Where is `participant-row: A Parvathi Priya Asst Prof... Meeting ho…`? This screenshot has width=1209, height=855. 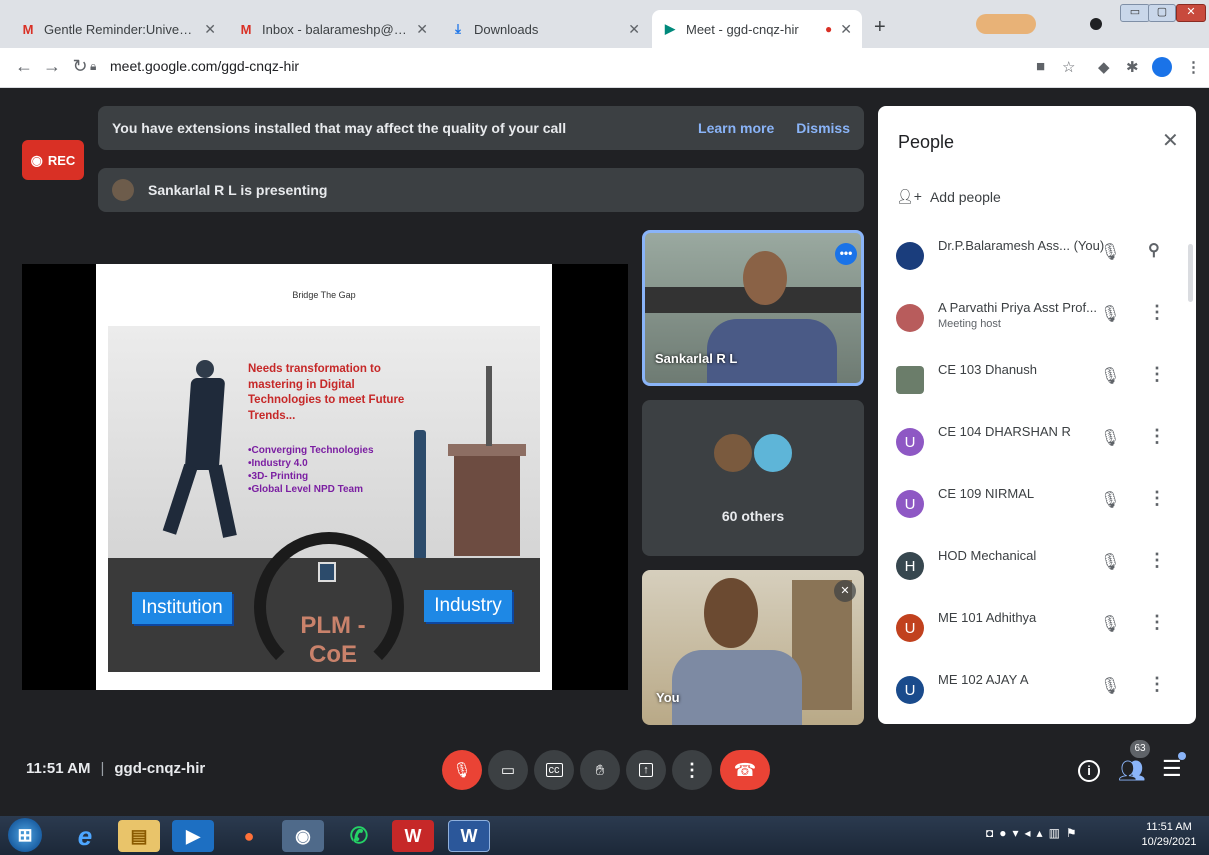 participant-row: A Parvathi Priya Asst Prof... Meeting ho… is located at coordinates (1037, 318).